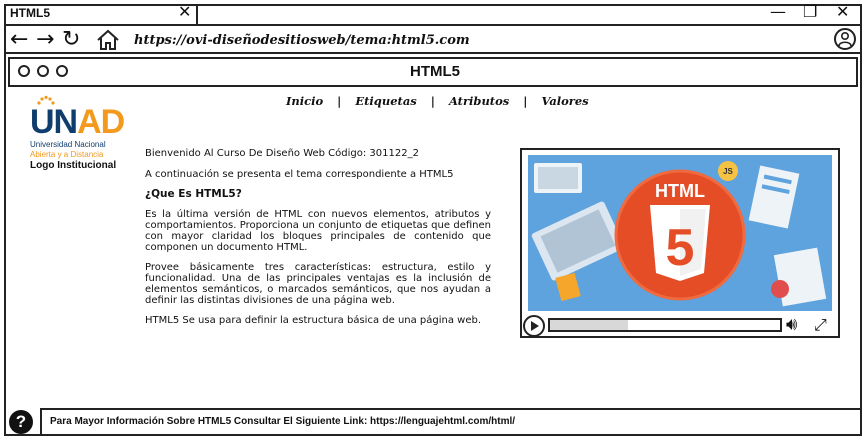 The height and width of the screenshot is (440, 868). Describe the element at coordinates (385, 102) in the screenshot. I see `menu-item-etiquetas: Etiquetas` at that location.